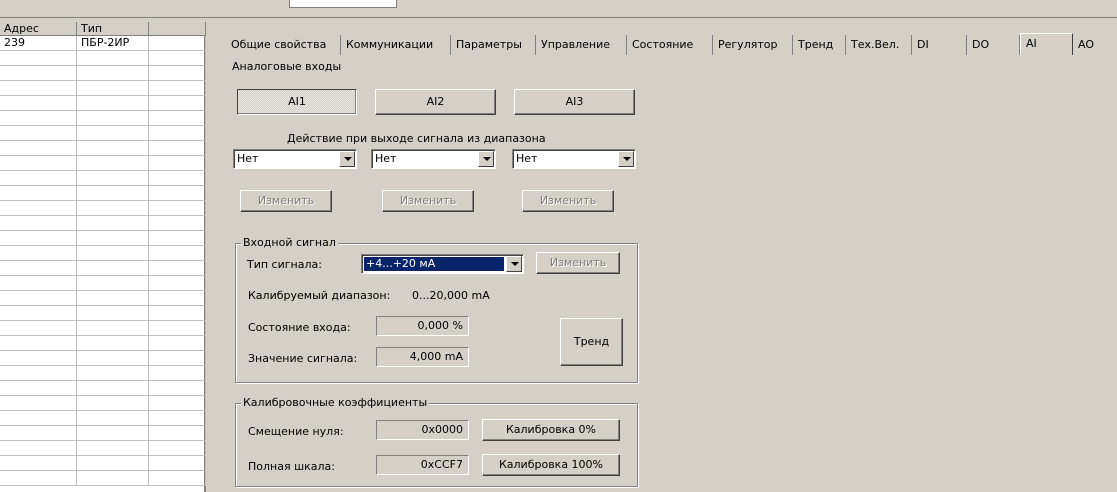 The width and height of the screenshot is (1117, 492). I want to click on tab-state: Состояние, so click(670, 45).